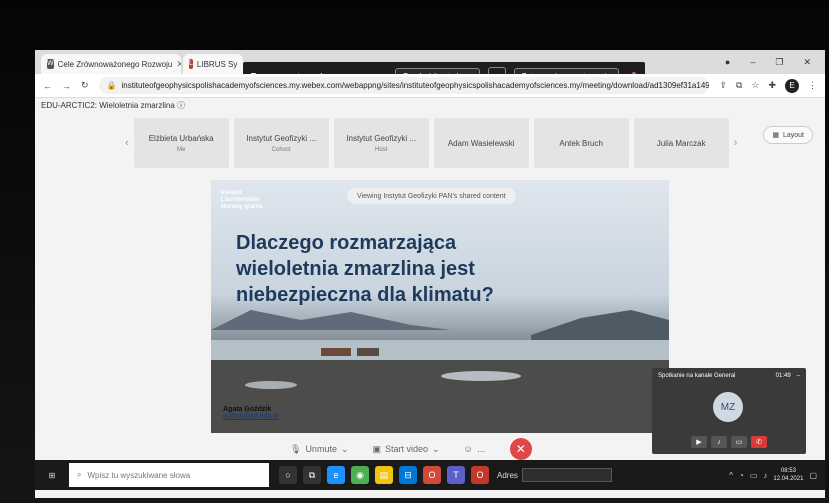 The width and height of the screenshot is (829, 503). What do you see at coordinates (296, 448) in the screenshot?
I see `microphone-off-icon: 🎙` at bounding box center [296, 448].